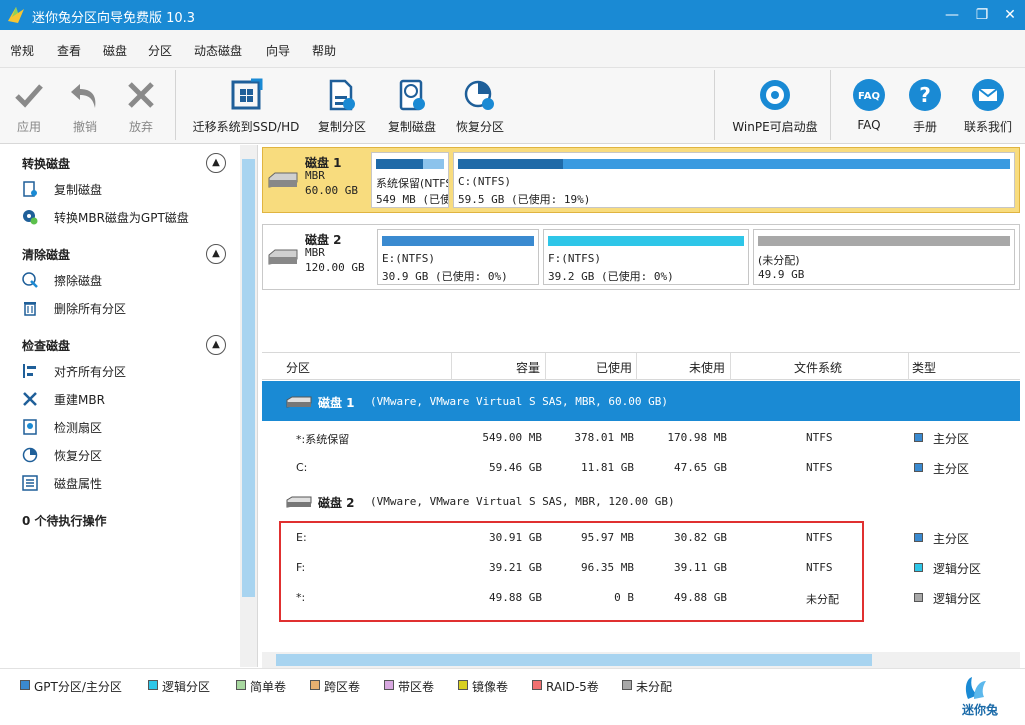 The height and width of the screenshot is (725, 1025). Describe the element at coordinates (216, 163) in the screenshot. I see `collapse-convert-disk-button: ▲` at that location.